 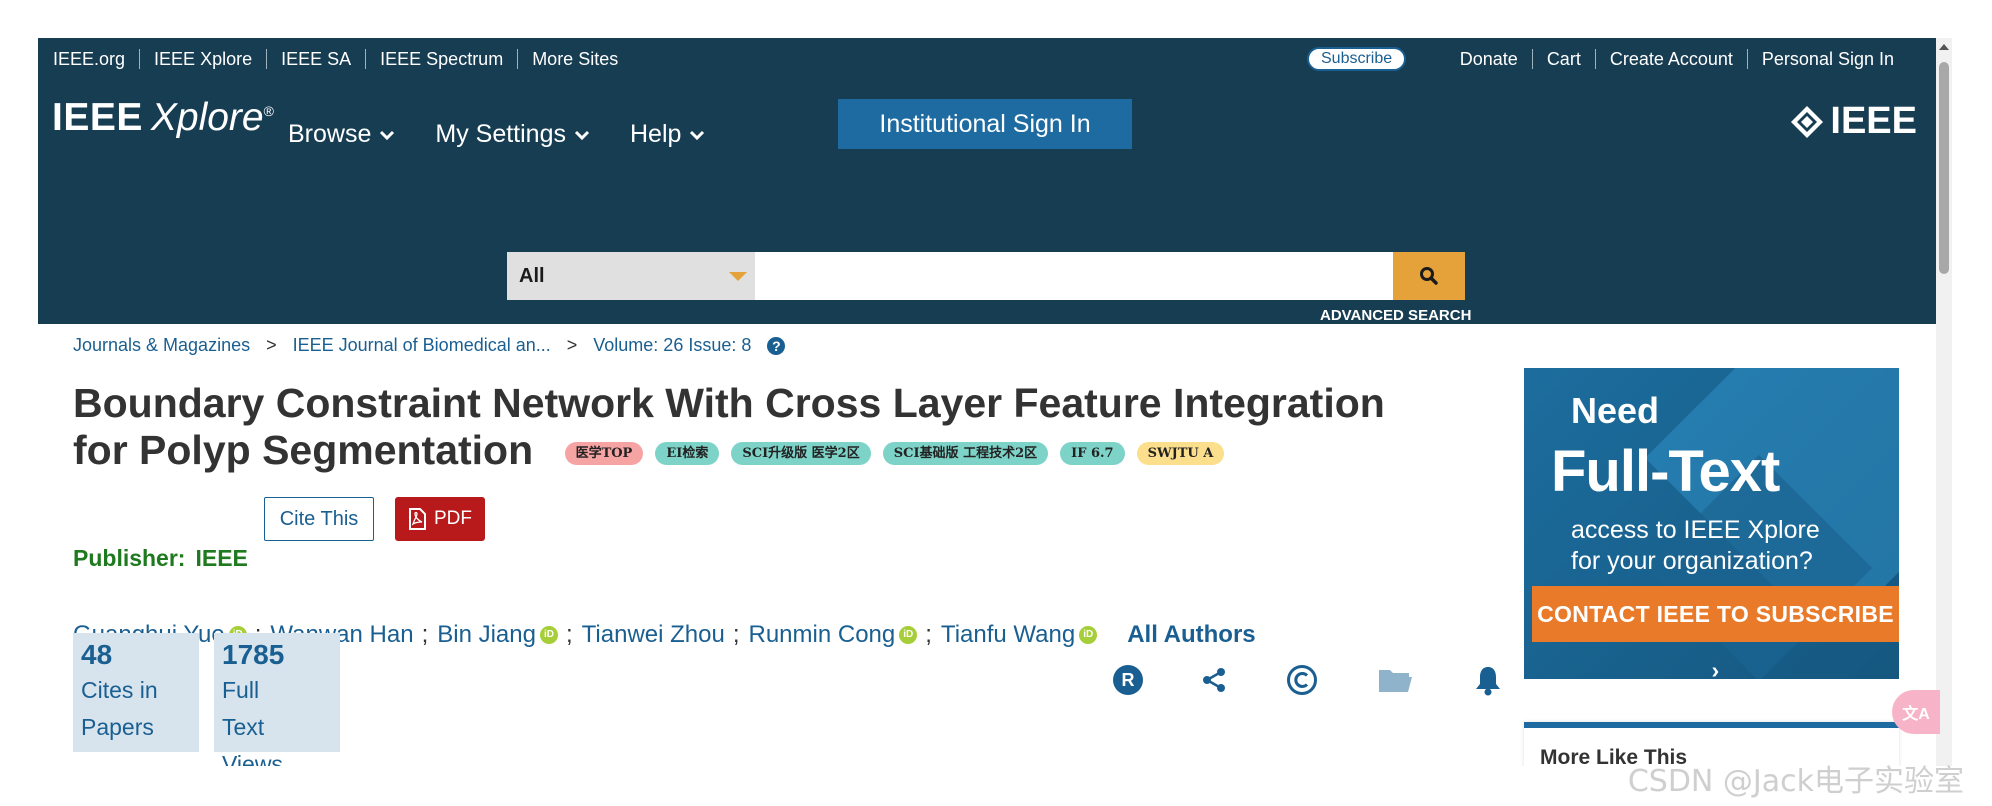 I want to click on metric-value: 48, so click(x=97, y=654).